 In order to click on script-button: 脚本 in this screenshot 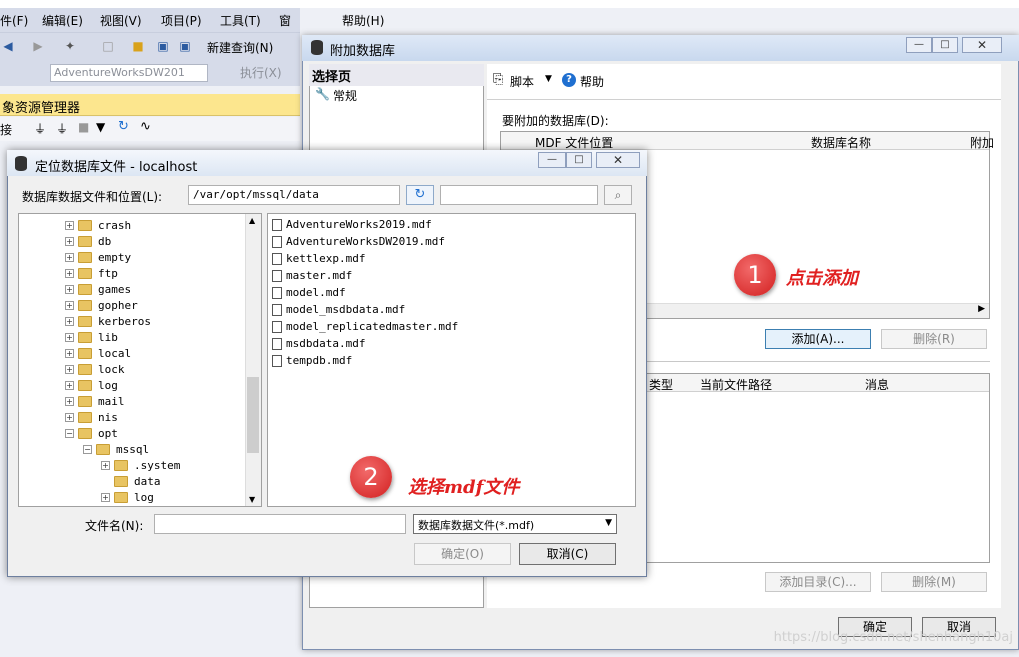, I will do `click(522, 81)`.